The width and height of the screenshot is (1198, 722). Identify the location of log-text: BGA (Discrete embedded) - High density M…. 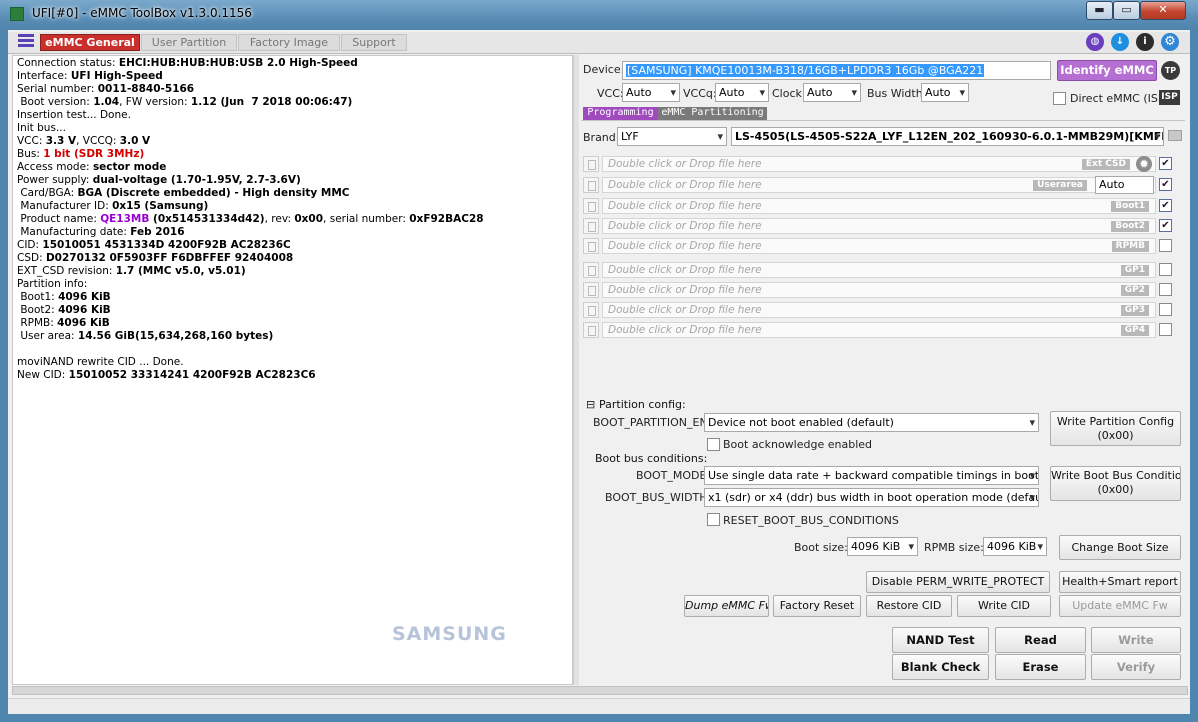
(213, 193).